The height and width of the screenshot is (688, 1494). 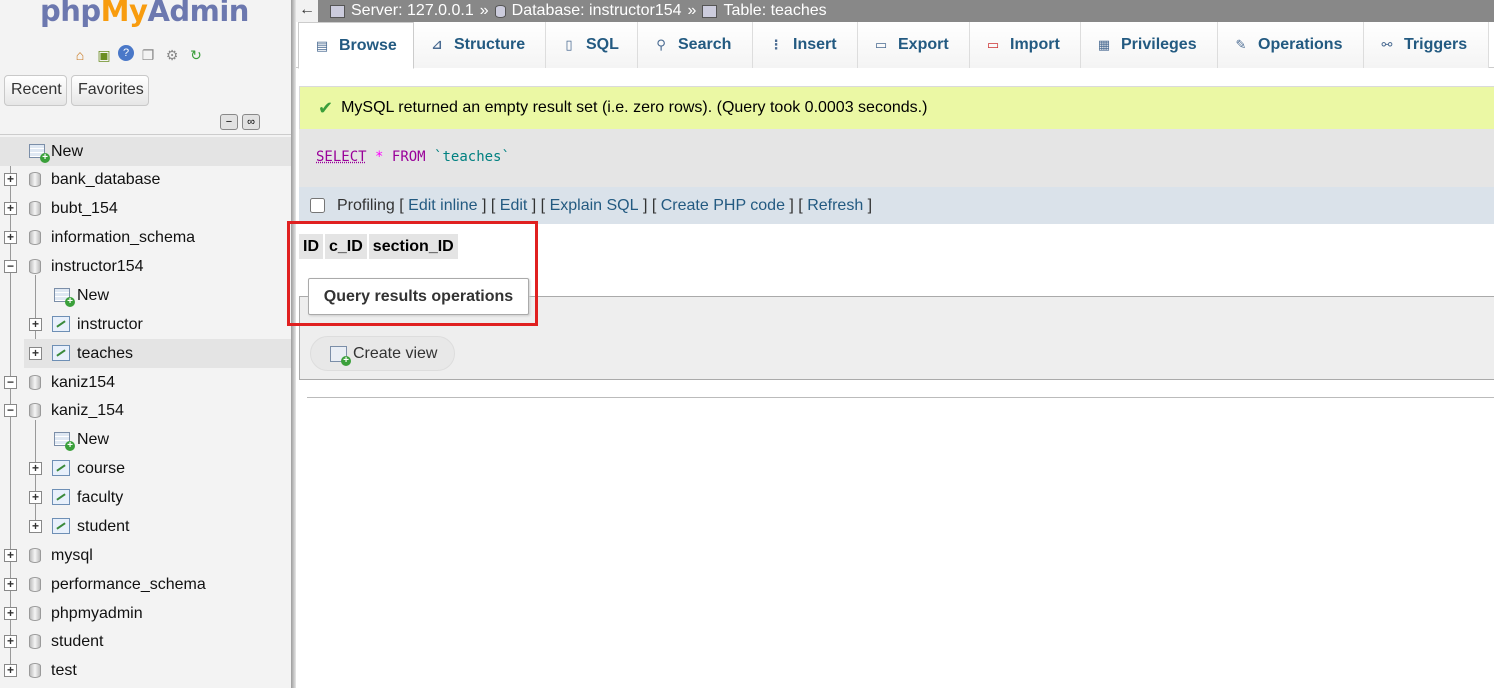 What do you see at coordinates (402, 11) in the screenshot?
I see `breadcrumb-server: Server: 127.0.0.1` at bounding box center [402, 11].